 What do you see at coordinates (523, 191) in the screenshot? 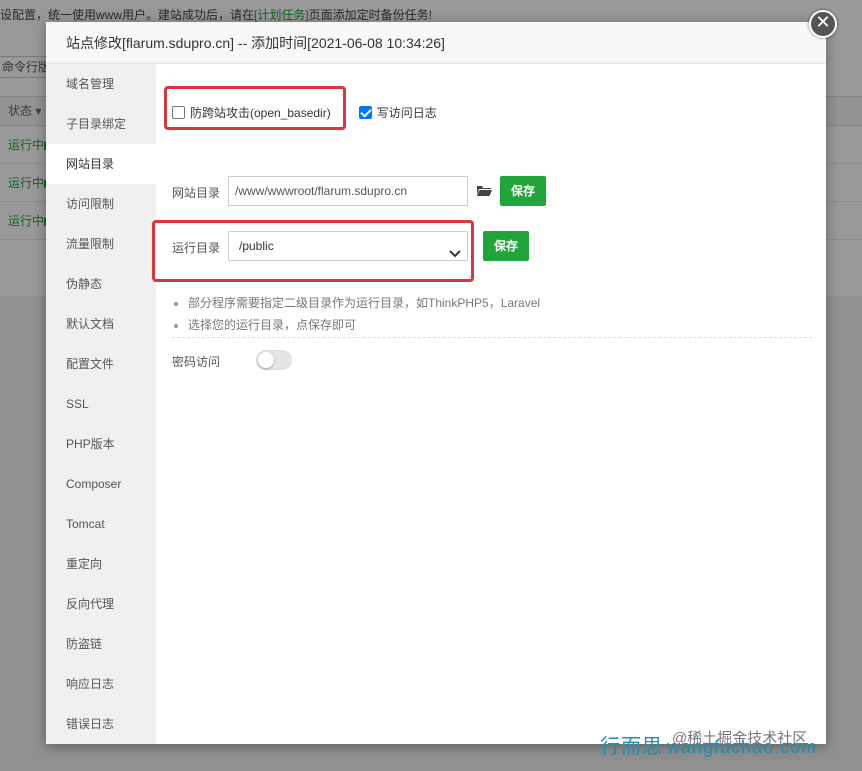
I see `save-site-directory-button: 保存` at bounding box center [523, 191].